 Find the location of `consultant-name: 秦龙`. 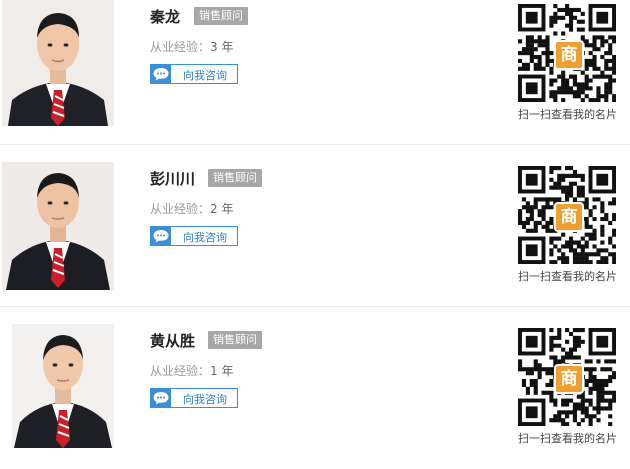

consultant-name: 秦龙 is located at coordinates (165, 17).